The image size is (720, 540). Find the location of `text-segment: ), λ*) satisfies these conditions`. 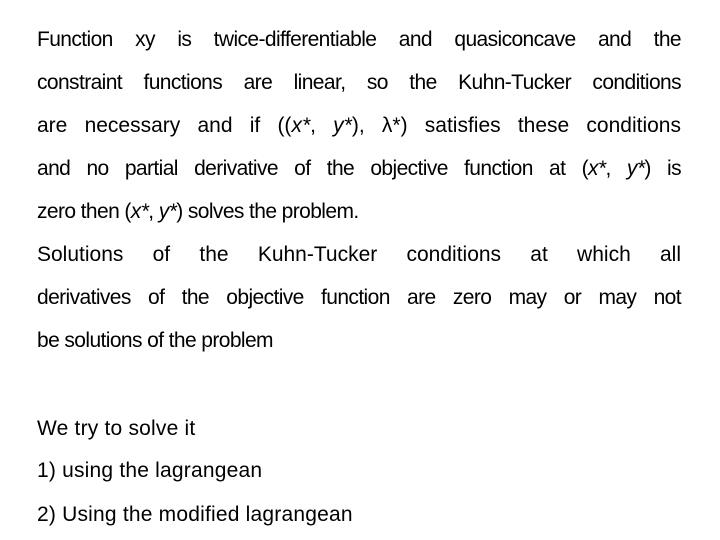

text-segment: ), λ*) satisfies these conditions is located at coordinates (516, 125).